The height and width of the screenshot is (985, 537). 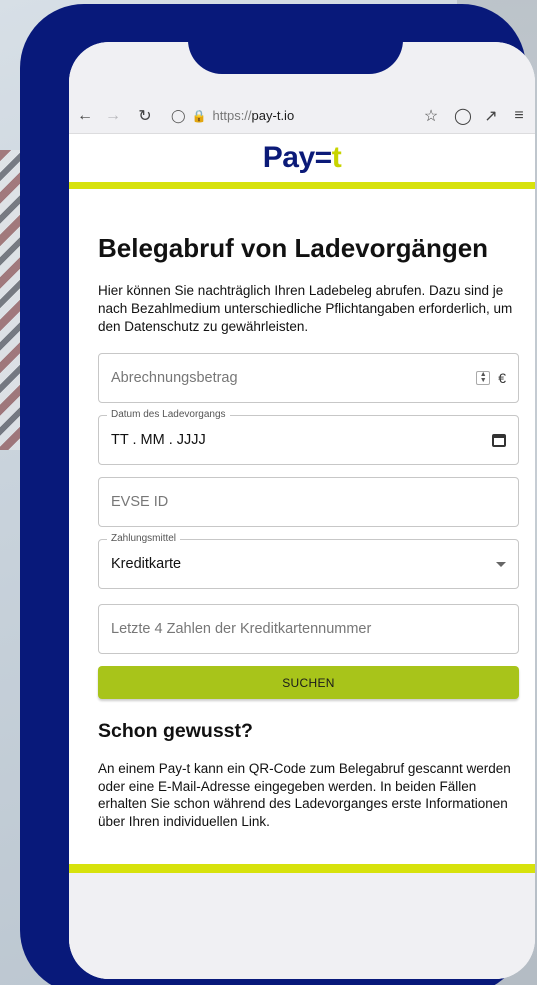 What do you see at coordinates (175, 731) in the screenshot?
I see `info-title: Schon gewusst?` at bounding box center [175, 731].